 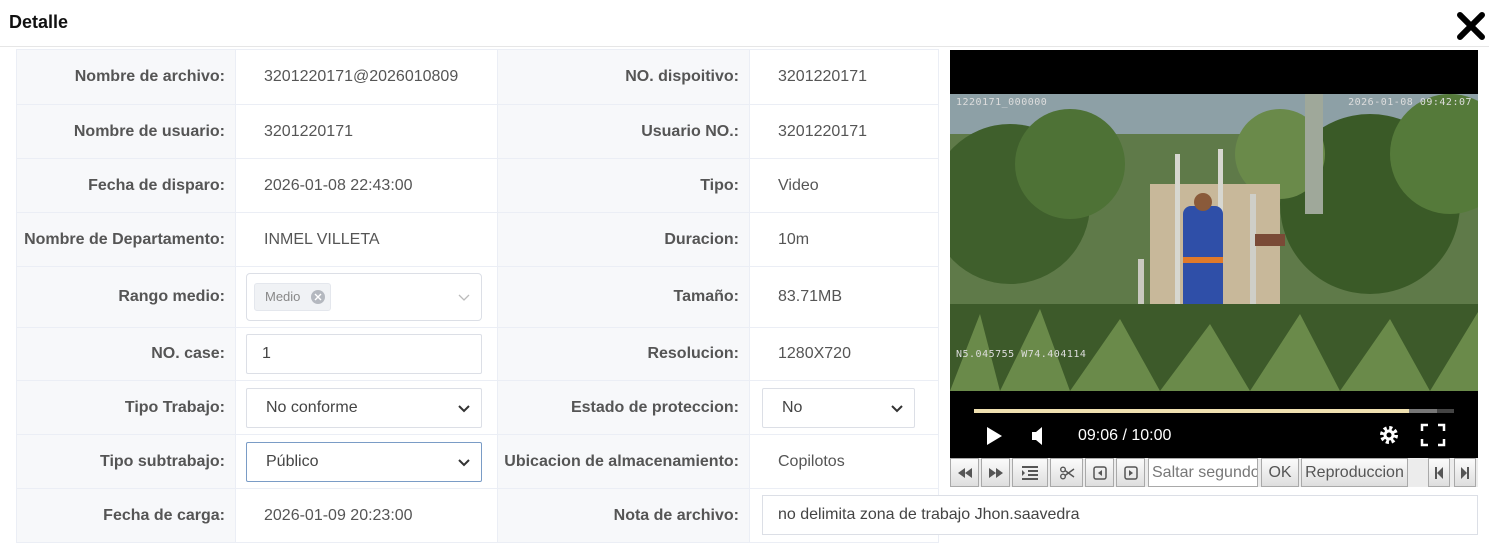 I want to click on media-range-tag-label: Medio, so click(x=283, y=296).